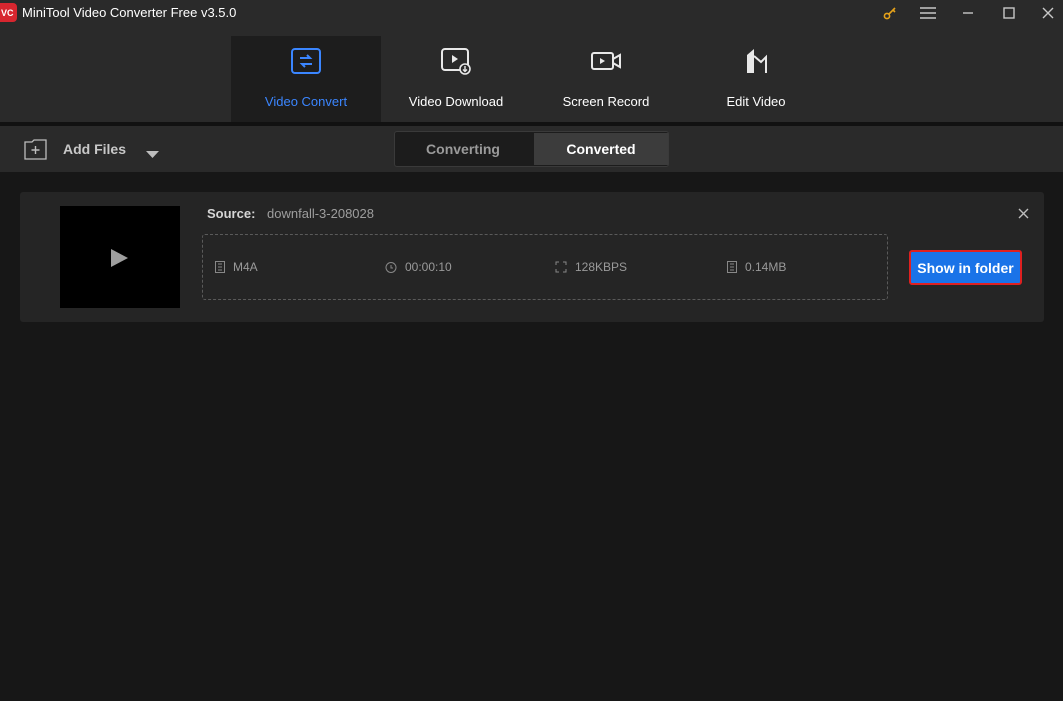  I want to click on add-files-label: Add Files, so click(95, 149).